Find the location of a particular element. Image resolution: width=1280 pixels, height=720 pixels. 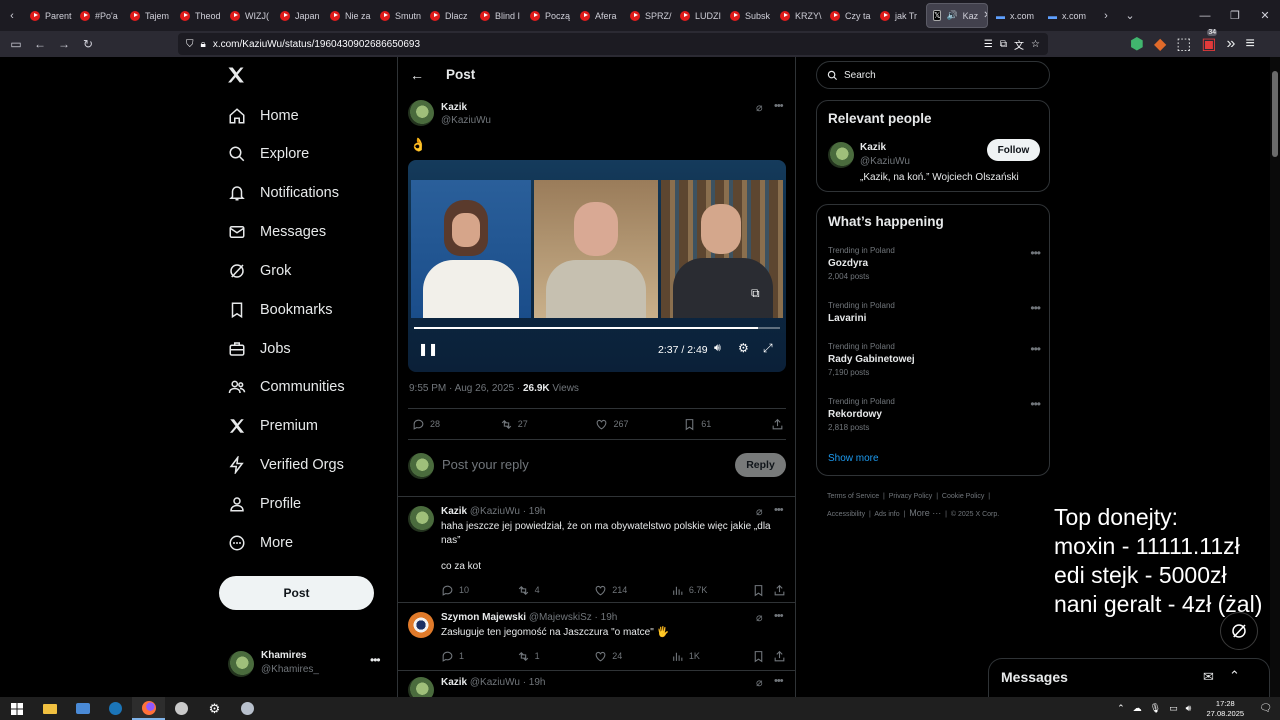

extensions-puzzle-icon: ⬚ is located at coordinates (1183, 44).